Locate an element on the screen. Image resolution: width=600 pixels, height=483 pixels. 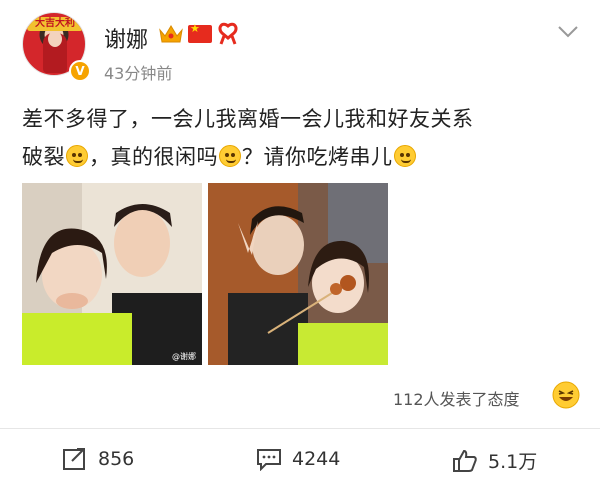
like-button: 5.1万 is located at coordinates (494, 460).